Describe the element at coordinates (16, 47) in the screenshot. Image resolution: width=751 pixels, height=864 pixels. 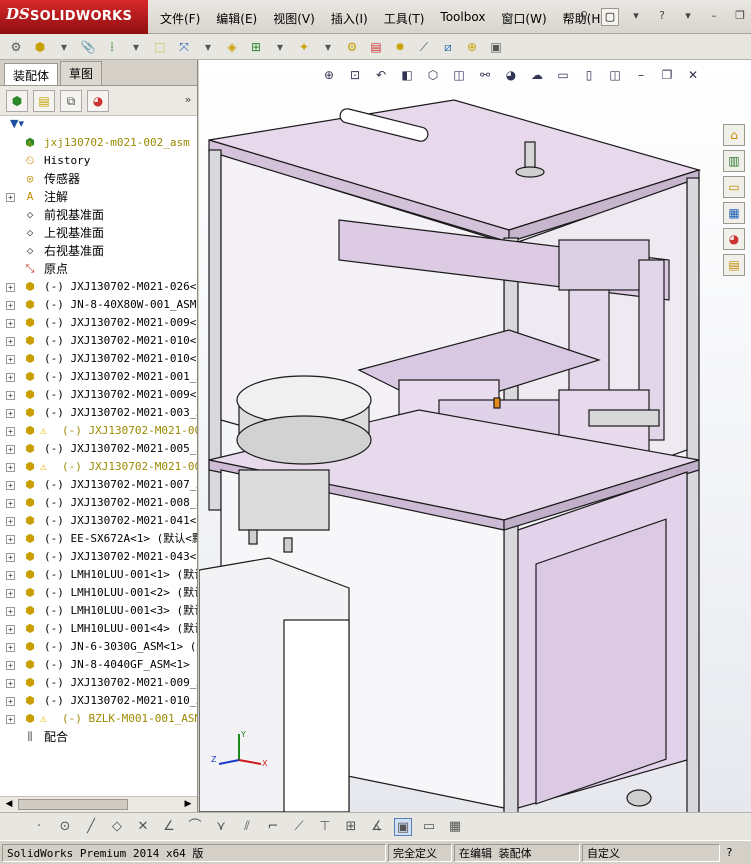
I see `edit-component-icon: ⚙` at that location.